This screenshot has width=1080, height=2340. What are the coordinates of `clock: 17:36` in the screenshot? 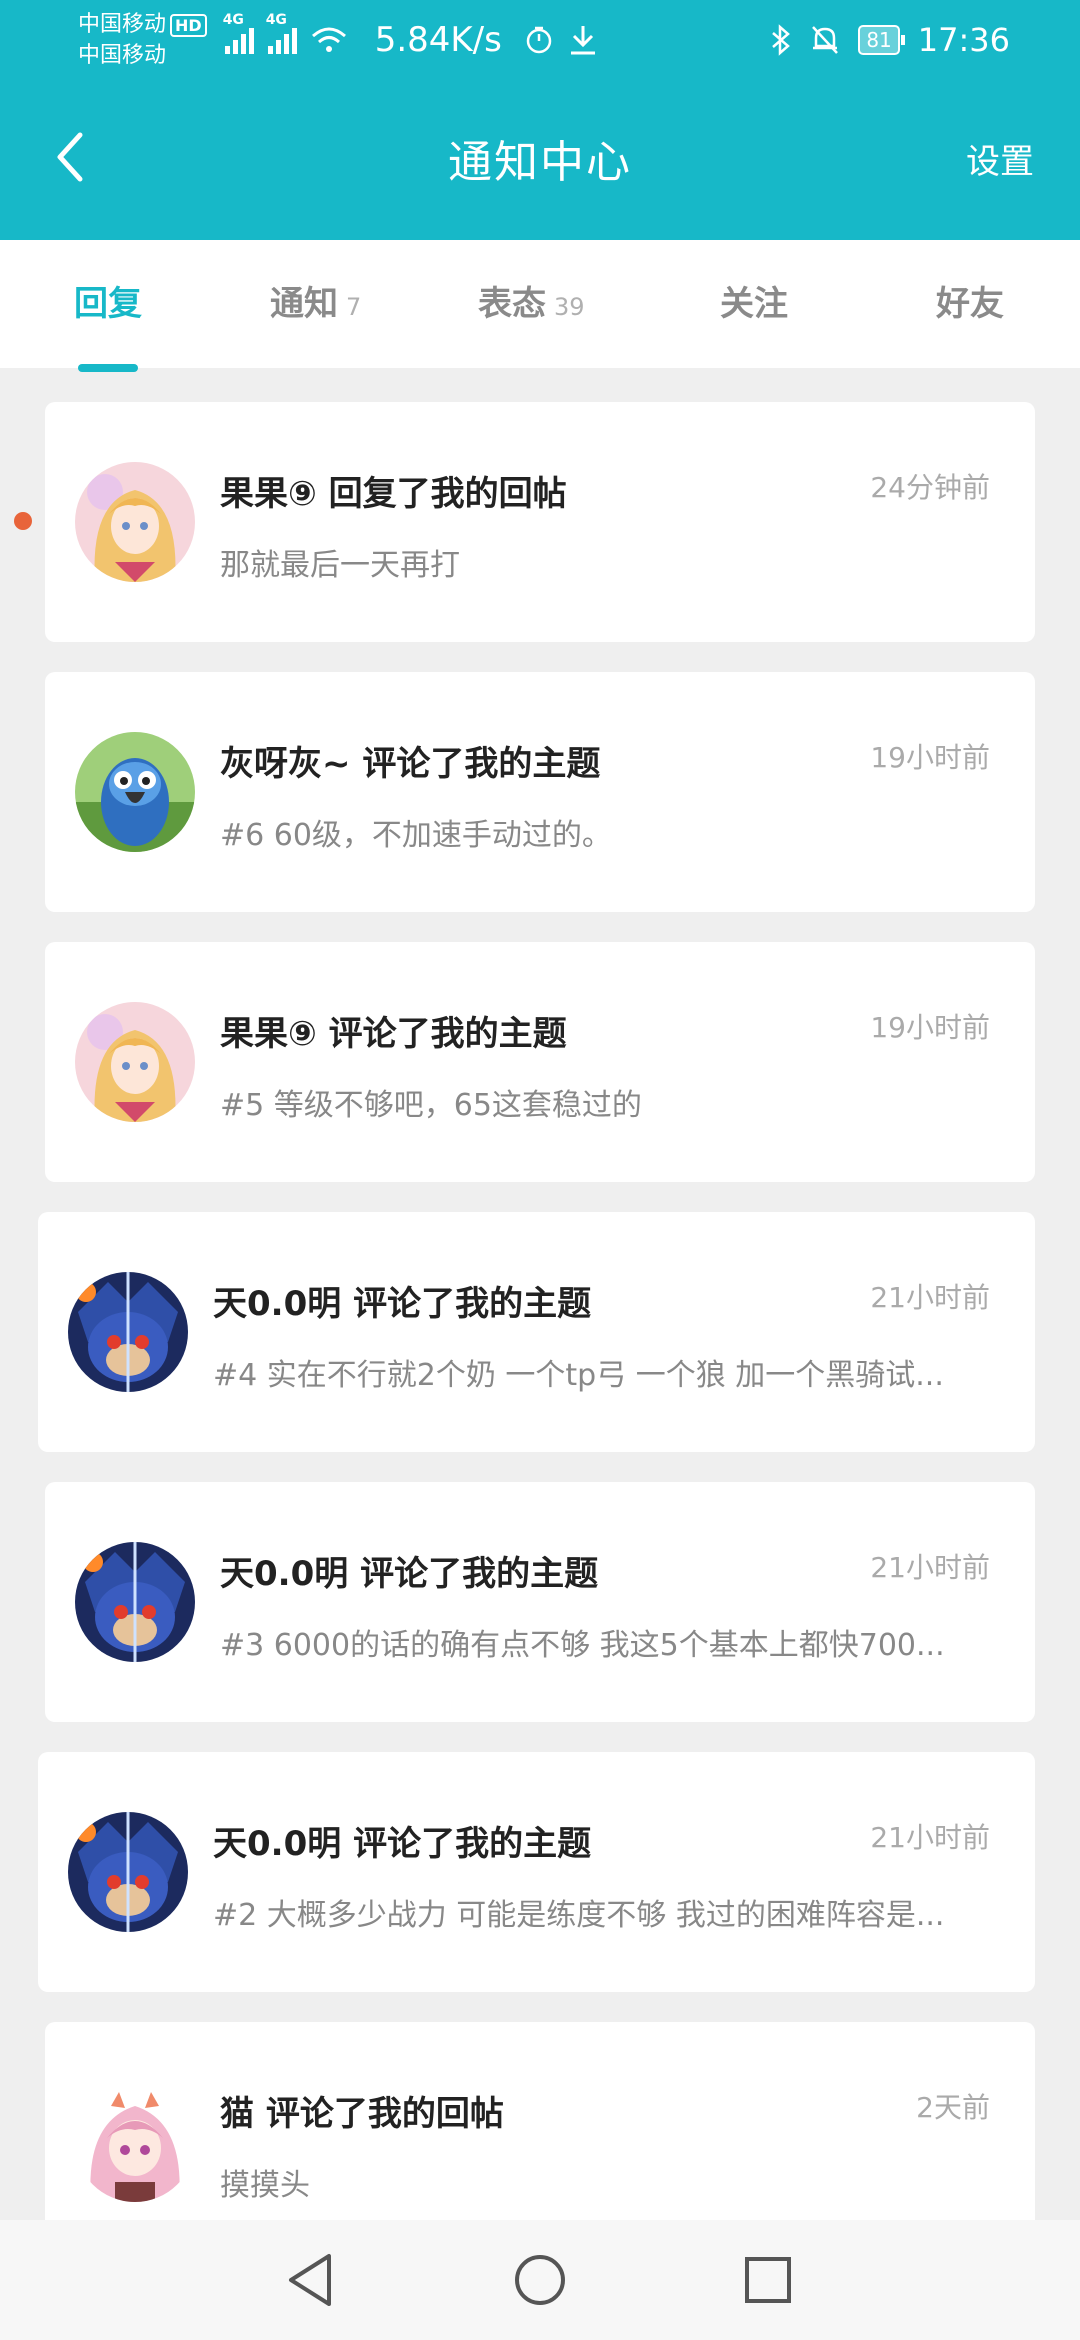 It's located at (963, 40).